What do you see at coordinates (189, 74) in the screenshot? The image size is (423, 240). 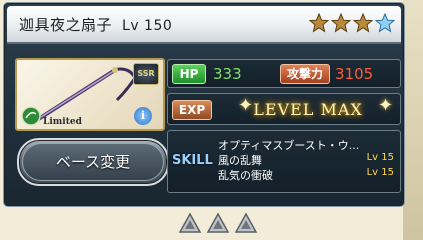 I see `hp-label: HP` at bounding box center [189, 74].